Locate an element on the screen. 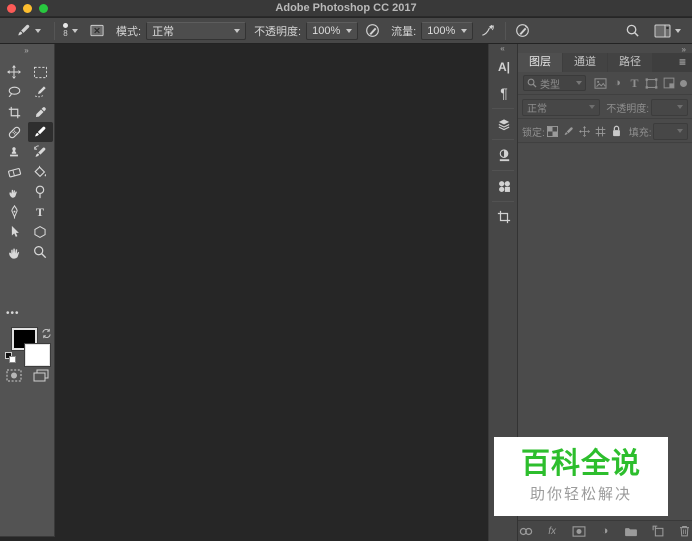 Image resolution: width=692 pixels, height=541 pixels. eraser-tool-button is located at coordinates (14, 172).